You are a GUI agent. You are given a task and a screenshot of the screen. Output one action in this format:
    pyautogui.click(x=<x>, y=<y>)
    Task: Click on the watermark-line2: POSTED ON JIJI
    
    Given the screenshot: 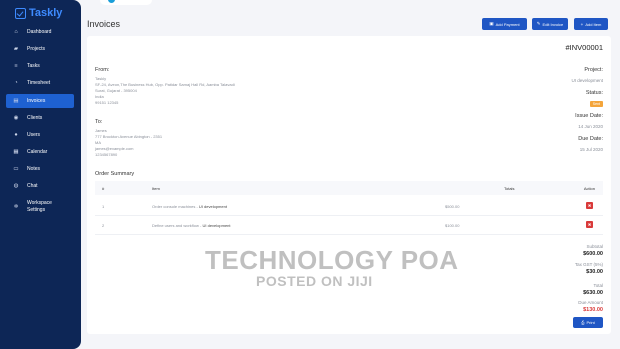 What is the action you would take?
    pyautogui.click(x=314, y=281)
    